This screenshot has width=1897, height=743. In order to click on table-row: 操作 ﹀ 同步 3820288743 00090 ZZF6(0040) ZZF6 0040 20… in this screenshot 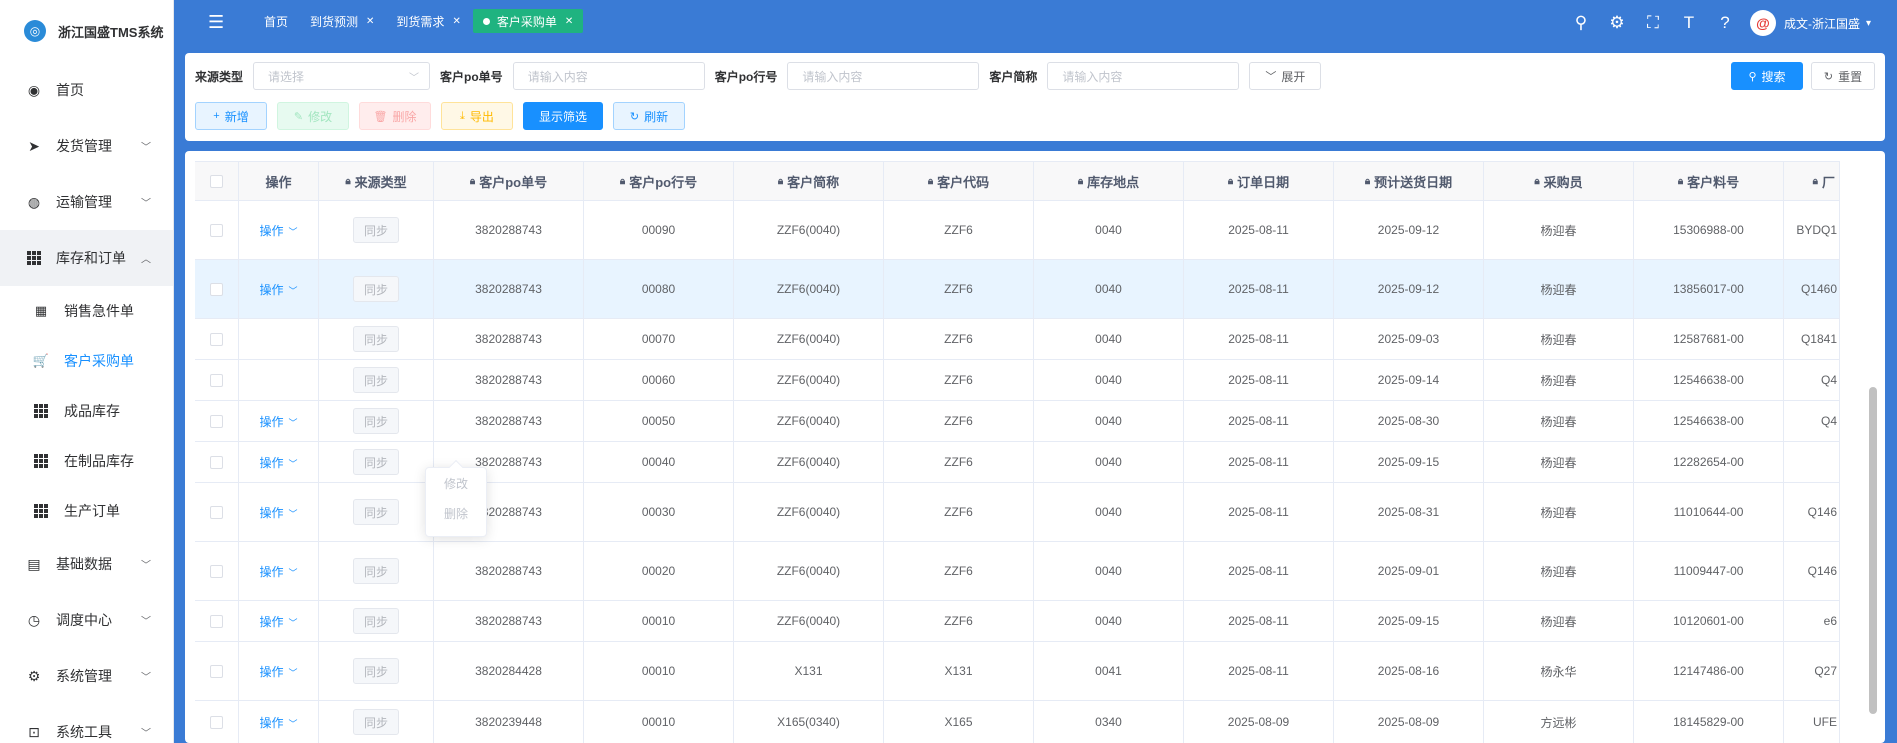, I will do `click(1017, 230)`.